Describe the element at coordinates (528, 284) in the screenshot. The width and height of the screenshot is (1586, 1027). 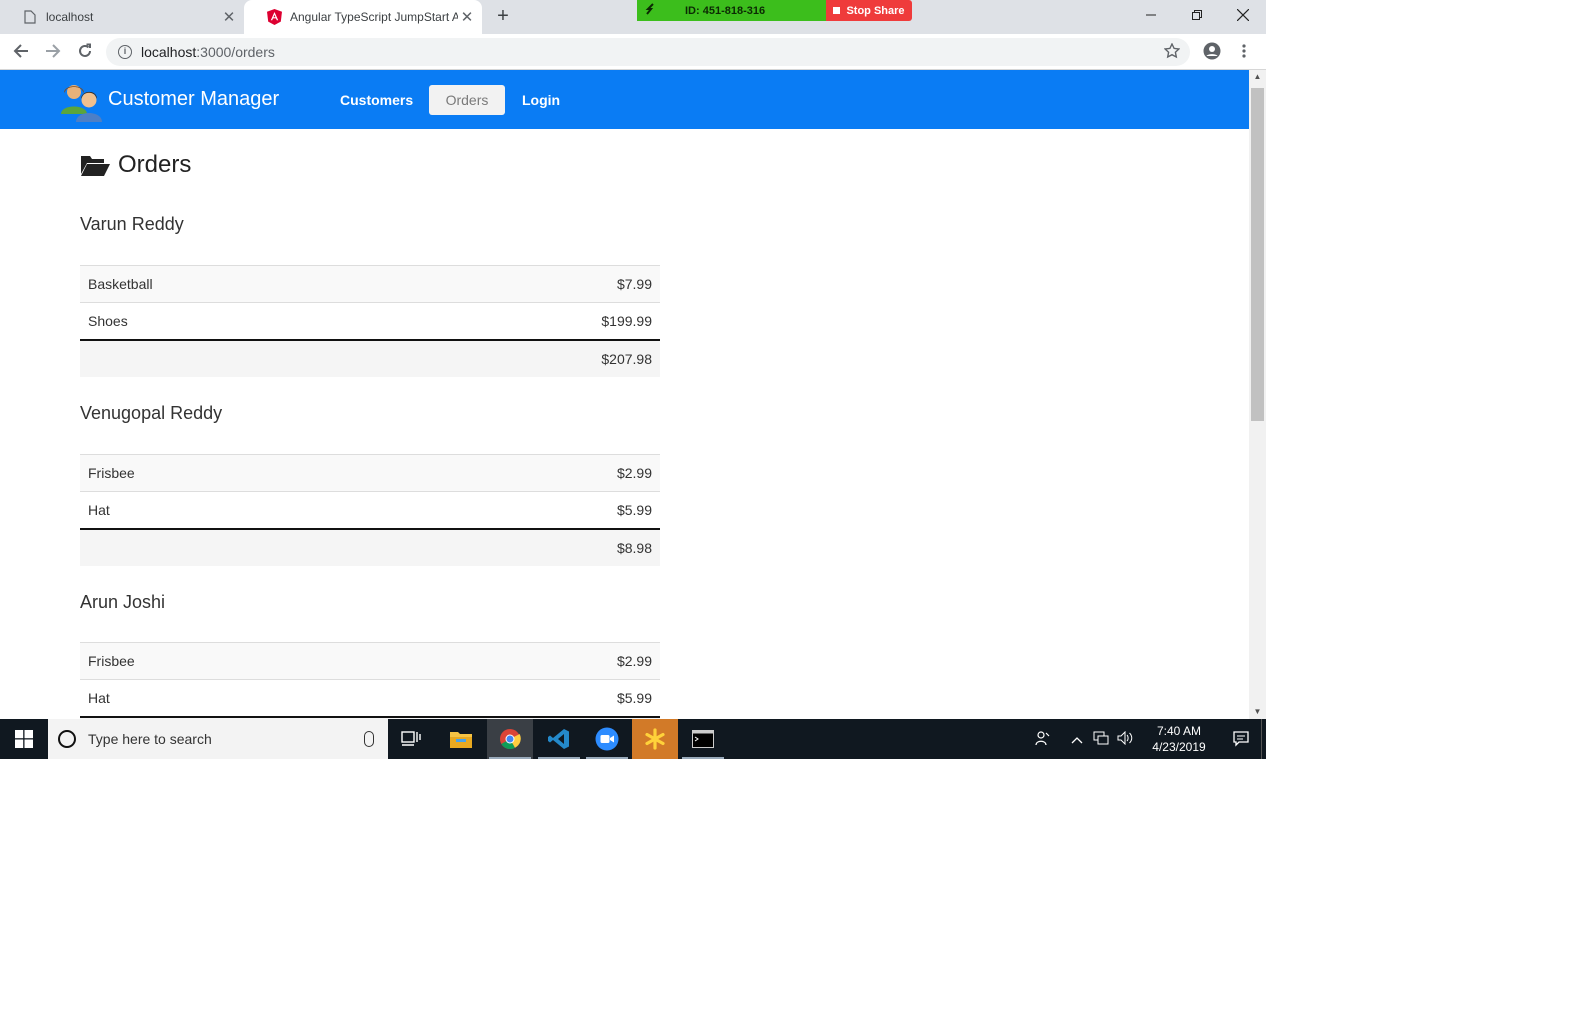
I see `price-cell: $7.99` at that location.